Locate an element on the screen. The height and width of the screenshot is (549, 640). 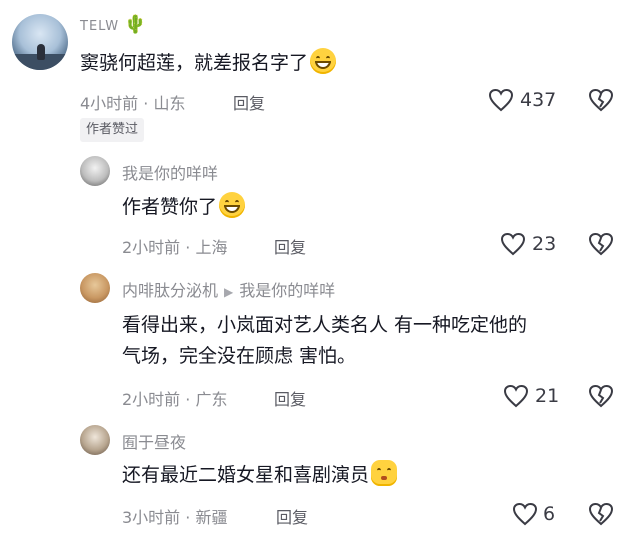
comment-meta: 4小时前 · 山东 is located at coordinates (133, 103).